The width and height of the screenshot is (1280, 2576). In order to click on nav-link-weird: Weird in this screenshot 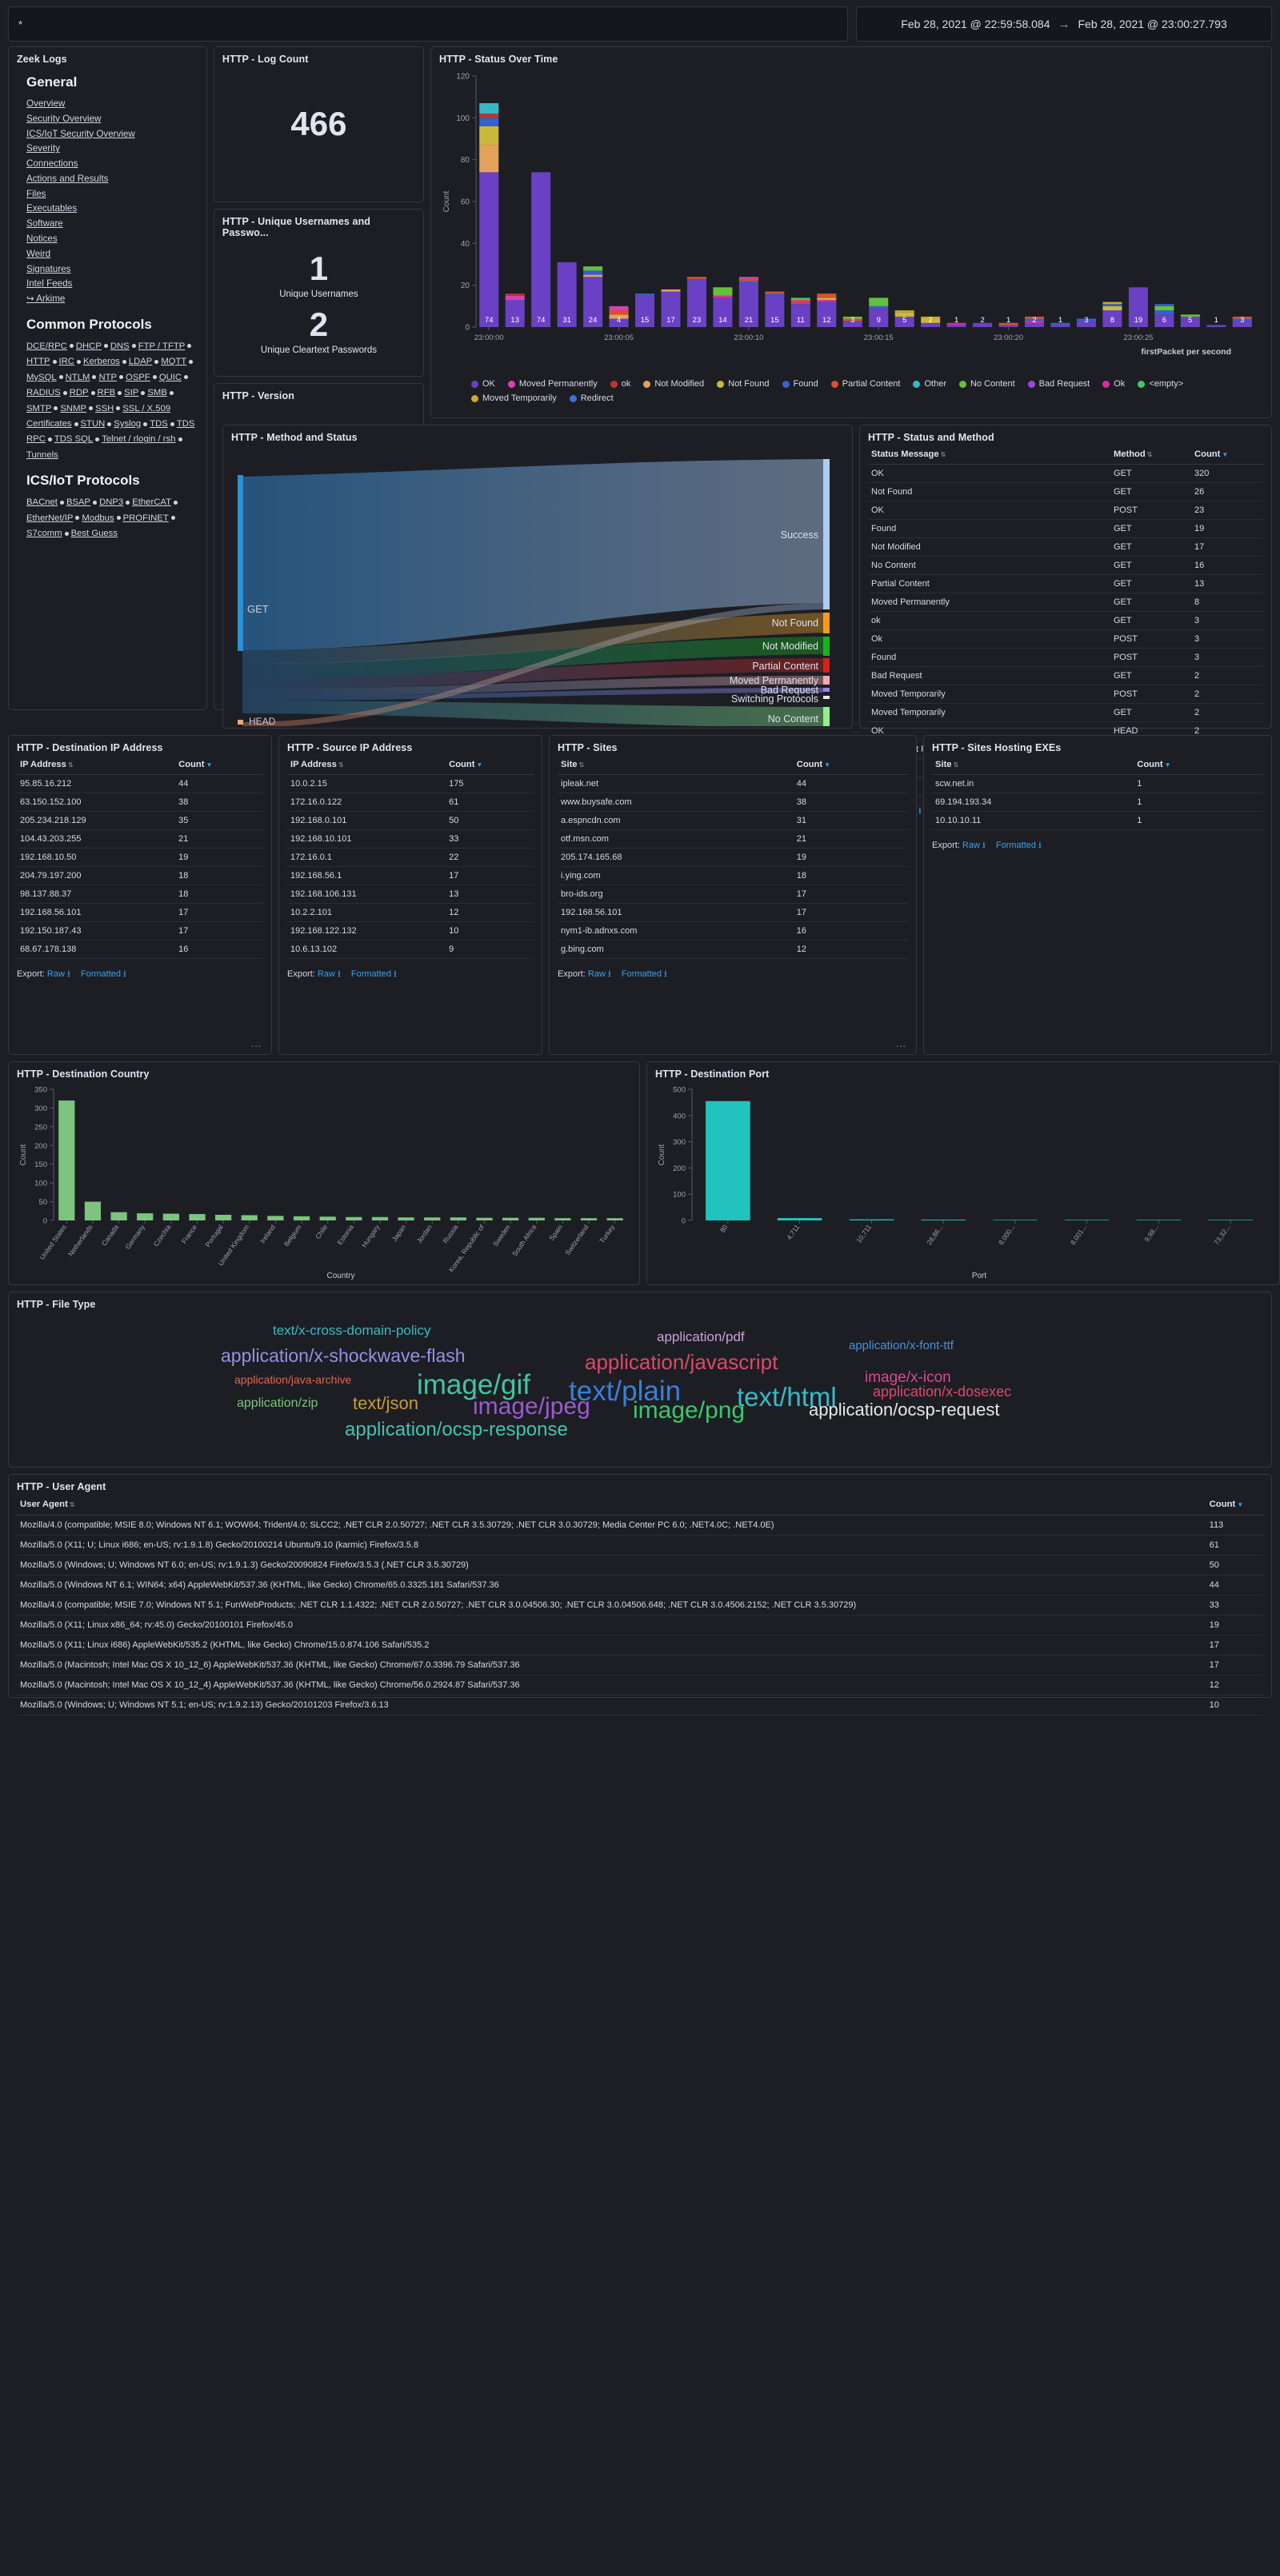, I will do `click(38, 254)`.